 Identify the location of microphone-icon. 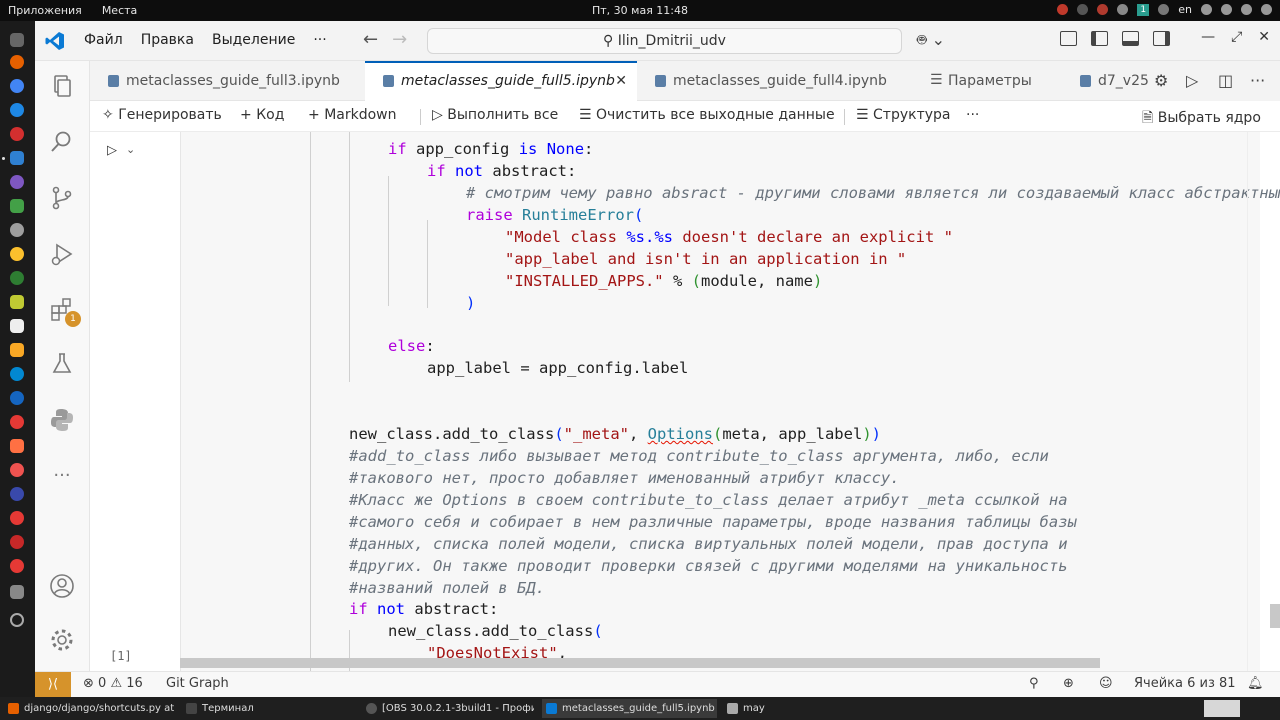
(1206, 9).